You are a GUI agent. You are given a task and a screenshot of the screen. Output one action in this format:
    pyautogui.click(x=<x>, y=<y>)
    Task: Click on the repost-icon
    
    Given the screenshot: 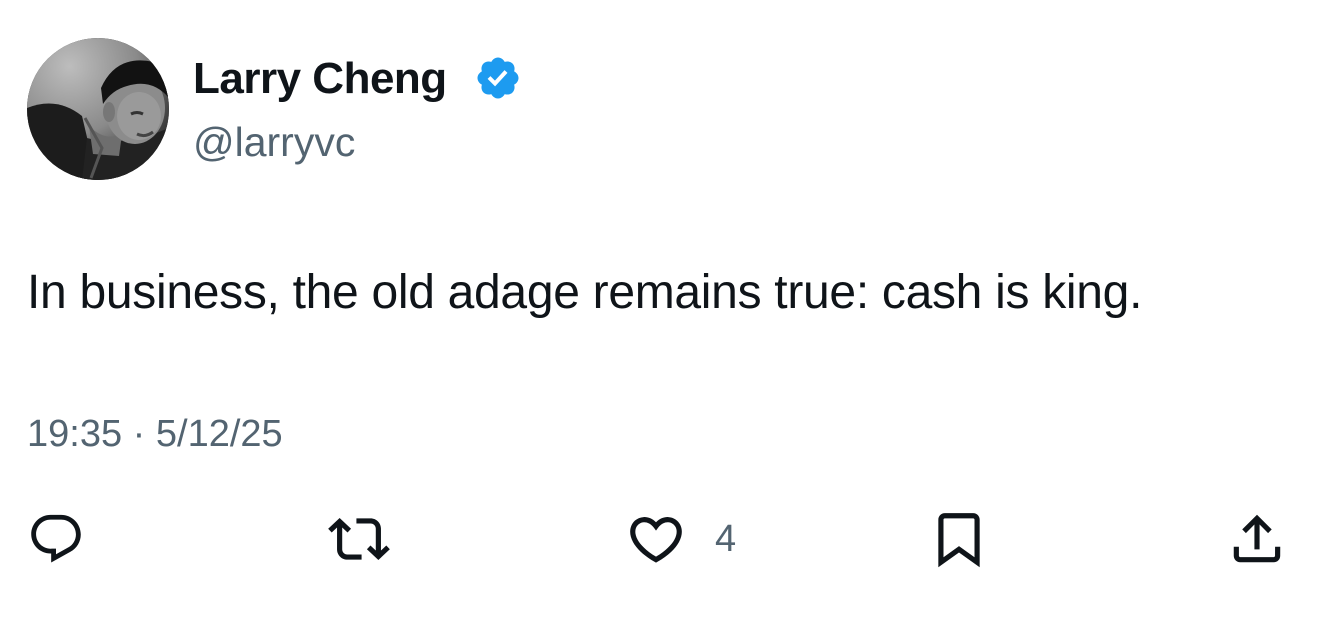 What is the action you would take?
    pyautogui.click(x=359, y=539)
    